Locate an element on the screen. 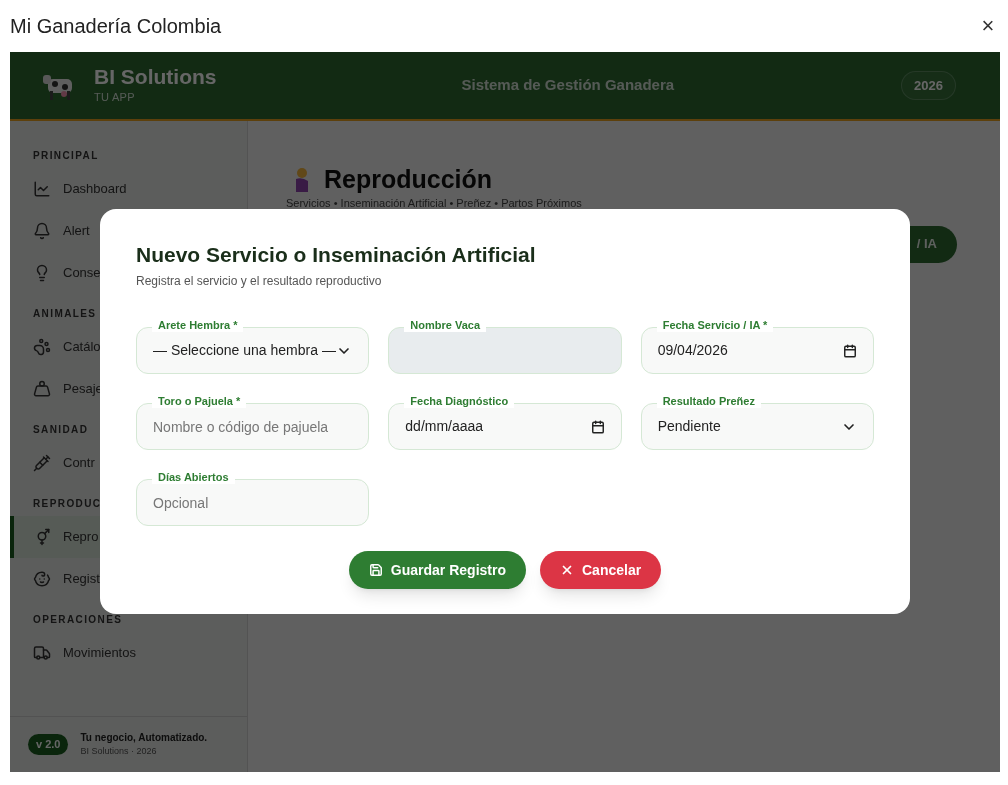  modal-title: Nuevo Servicio o Inseminación Artificial is located at coordinates (336, 255).